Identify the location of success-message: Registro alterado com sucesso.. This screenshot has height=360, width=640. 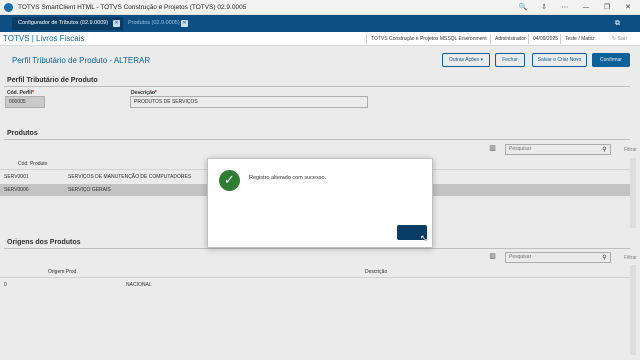
(288, 178).